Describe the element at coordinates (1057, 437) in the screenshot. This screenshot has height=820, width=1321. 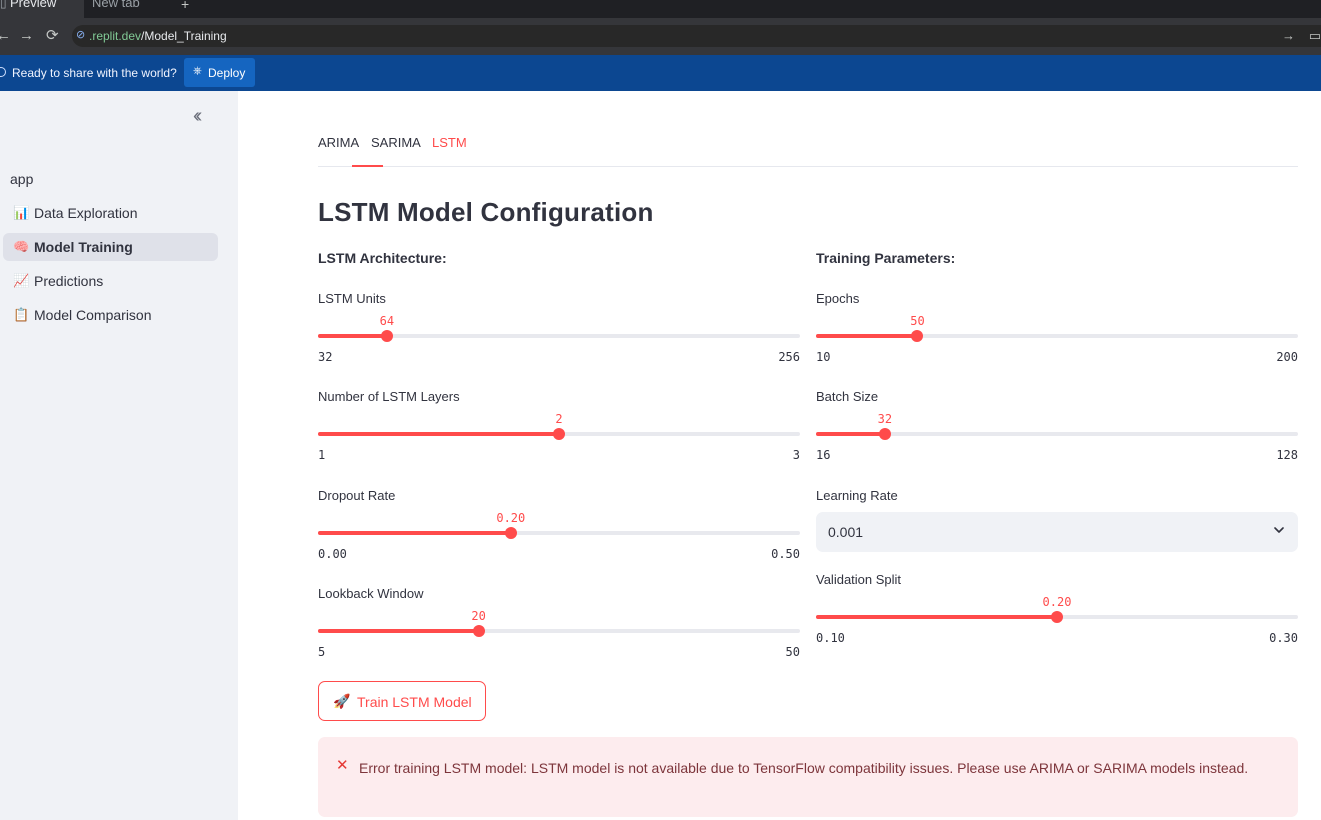
I see `batch-size-slider: 32 16 128` at that location.